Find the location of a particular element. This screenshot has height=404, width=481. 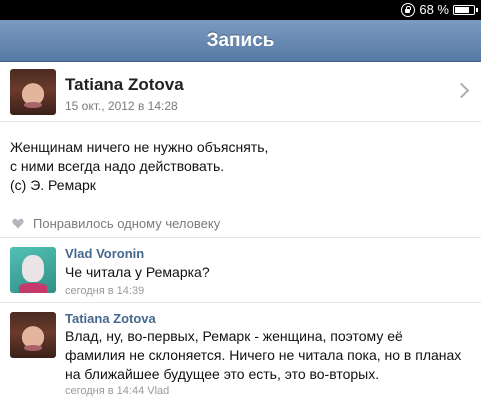

comment-date: сегодня в 14:39 is located at coordinates (105, 291).